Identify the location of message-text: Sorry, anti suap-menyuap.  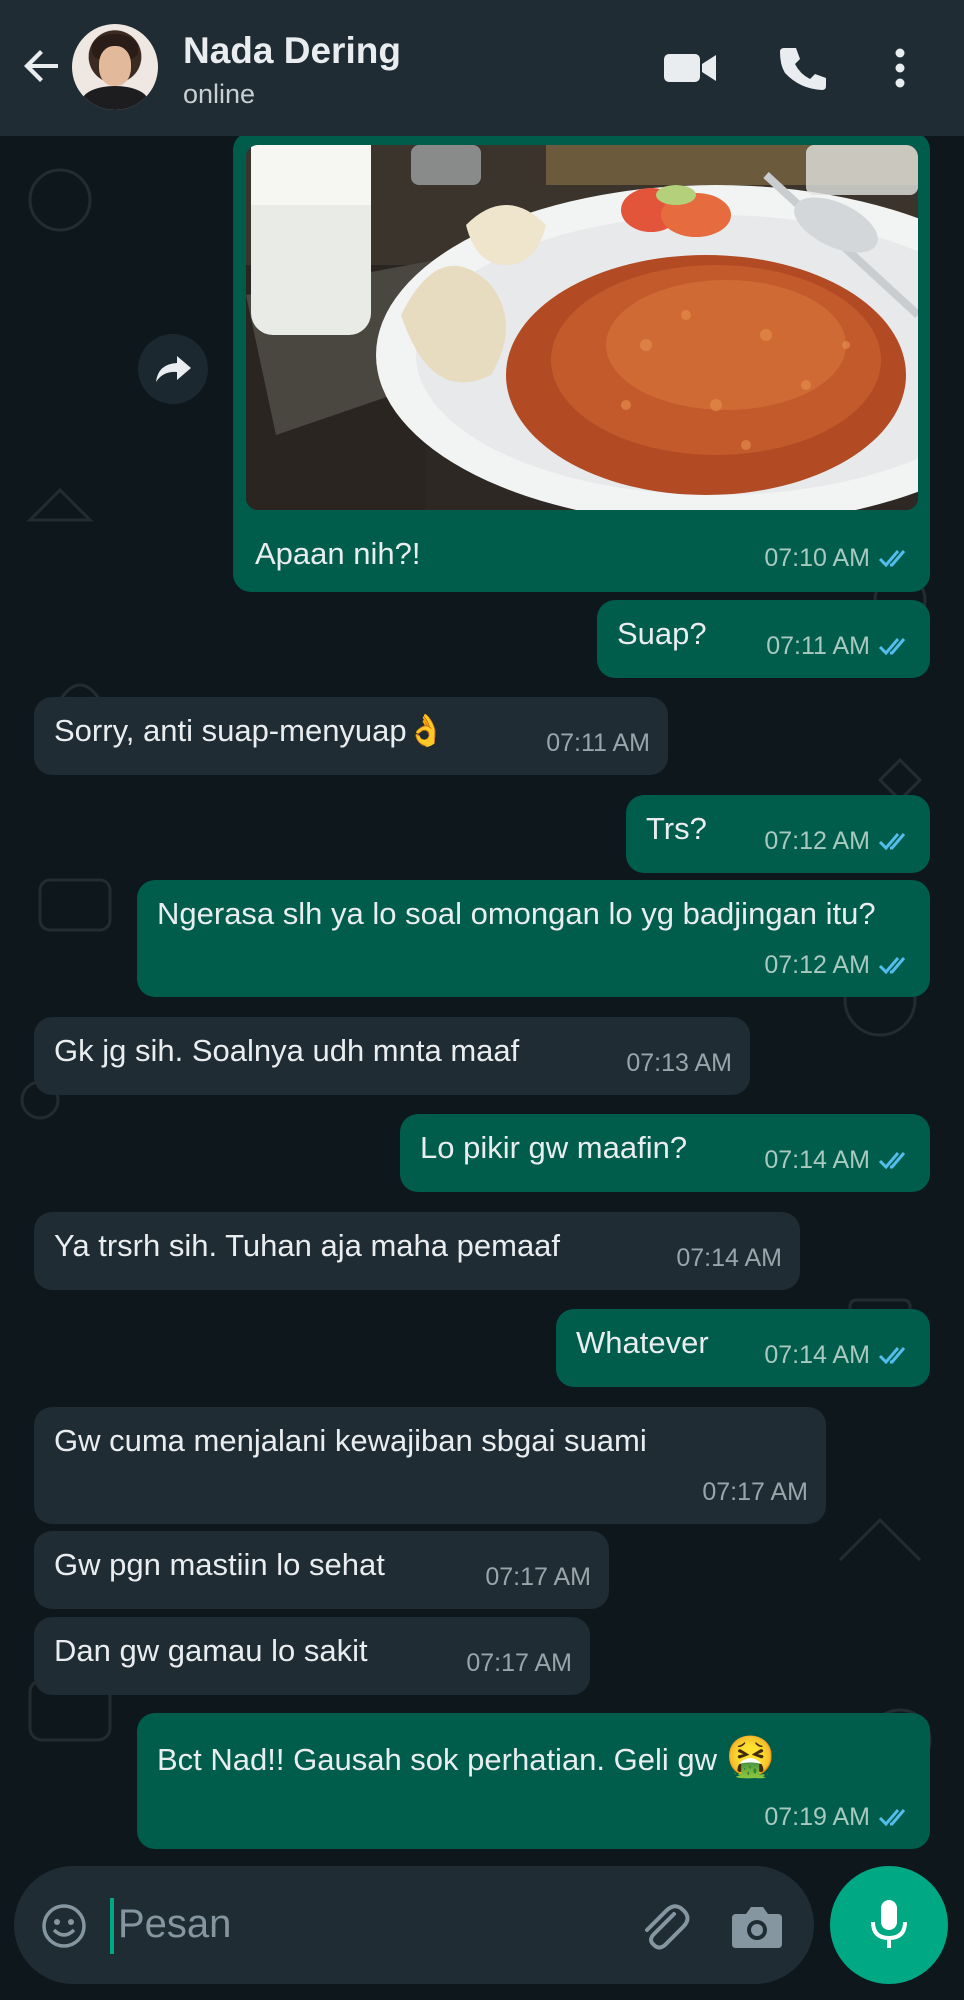
(230, 730).